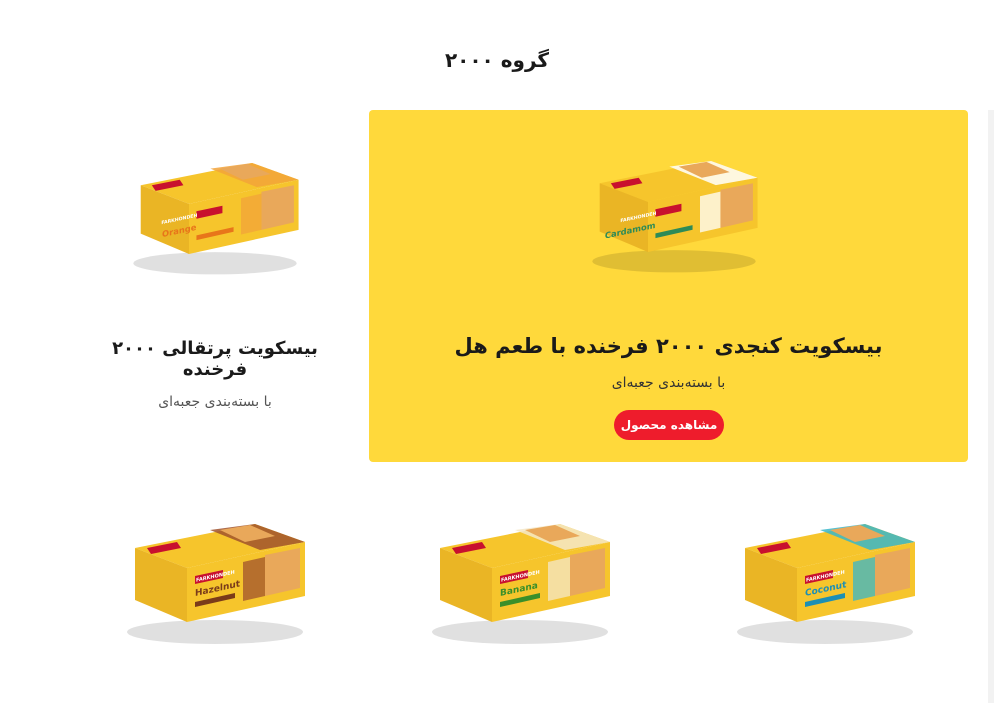  I want to click on product-card-coconut: FARKHONDEH Coconut, so click(825, 580).